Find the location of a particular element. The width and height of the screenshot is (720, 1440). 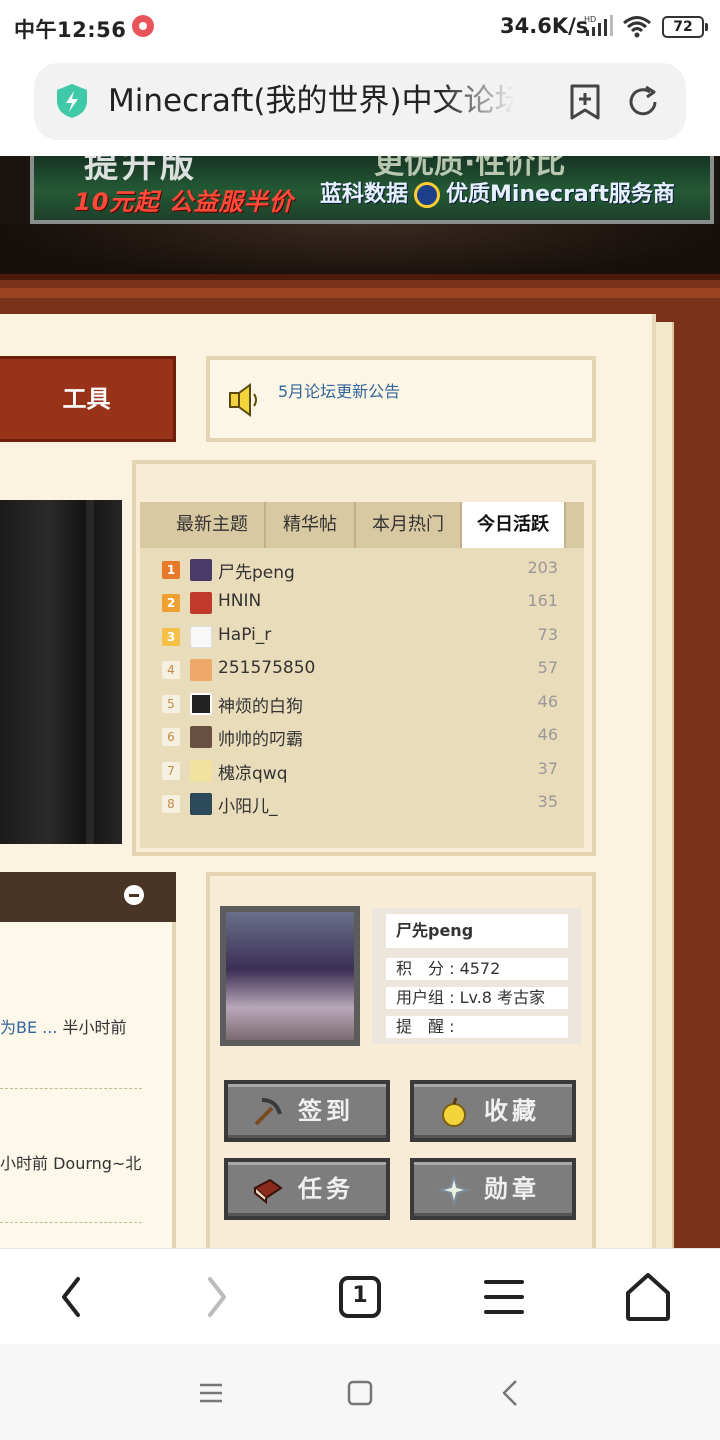

profile-info: 尸先peng 积 分 : 4572 用户组 : Lv.8 考古家 提 醒 : is located at coordinates (477, 976).